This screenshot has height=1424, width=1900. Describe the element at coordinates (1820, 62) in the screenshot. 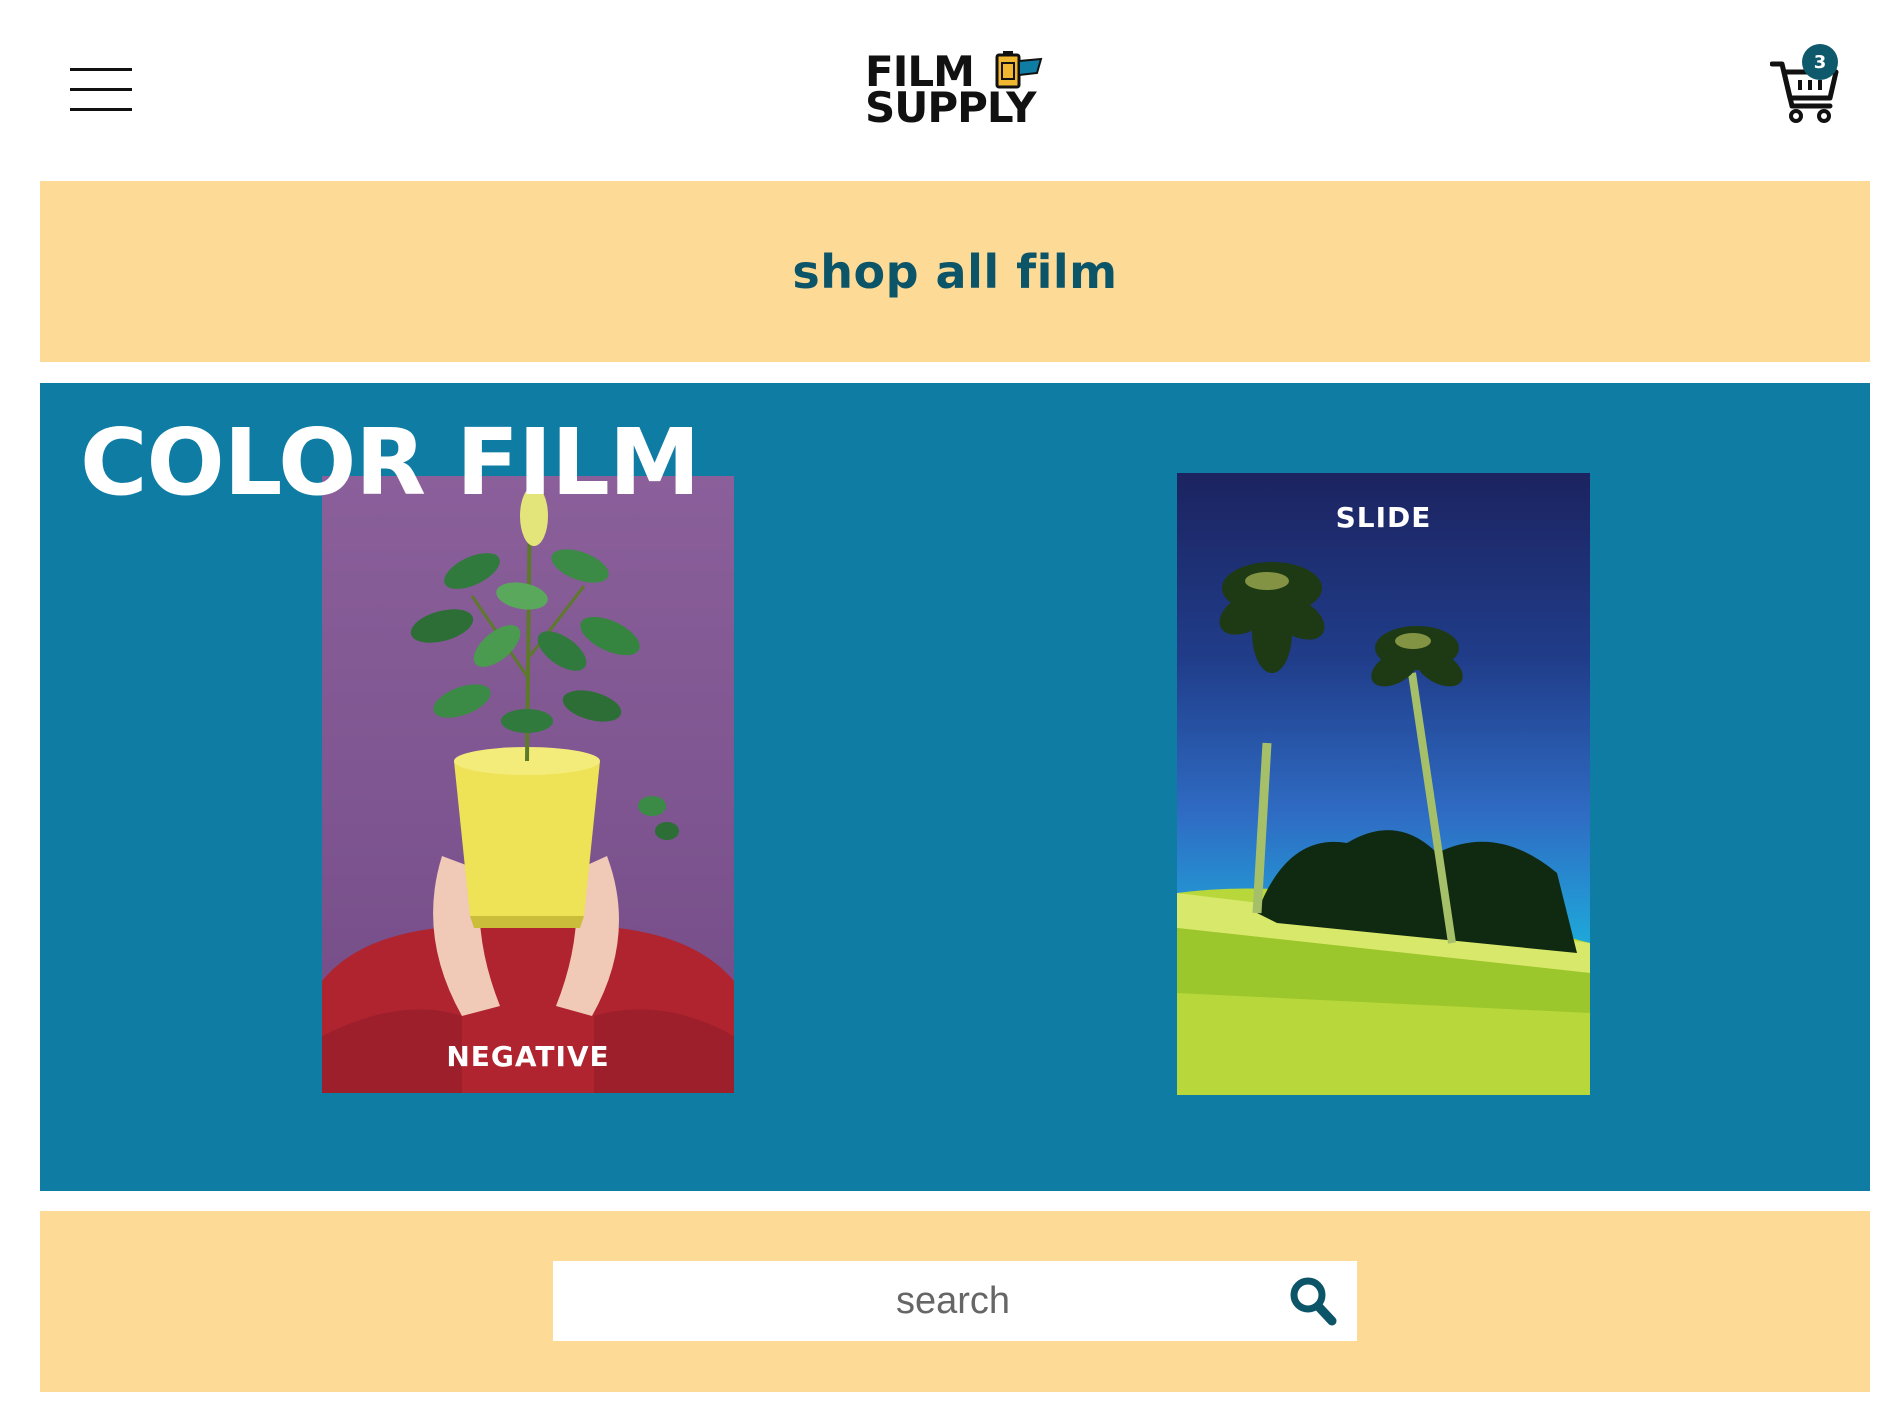

I see `cart-count-badge: 3` at that location.